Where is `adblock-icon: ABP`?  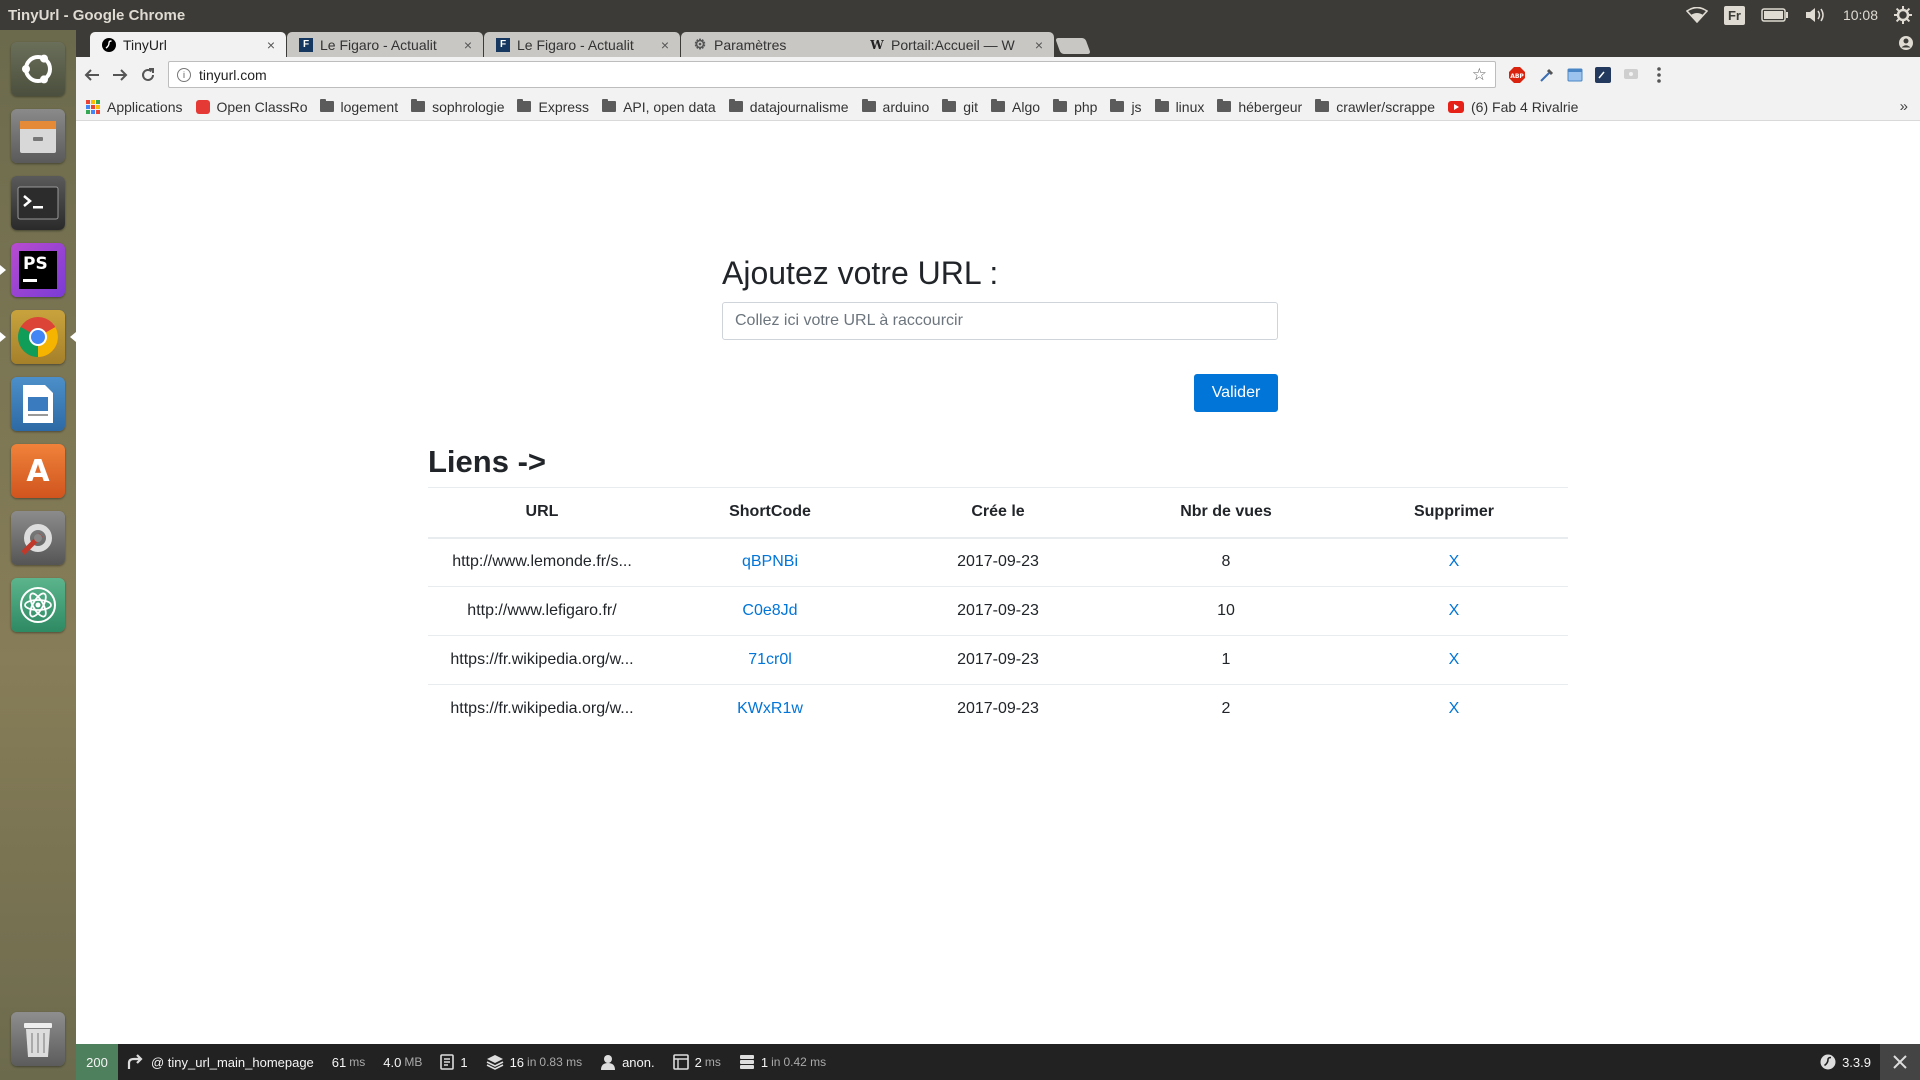 adblock-icon: ABP is located at coordinates (1517, 75).